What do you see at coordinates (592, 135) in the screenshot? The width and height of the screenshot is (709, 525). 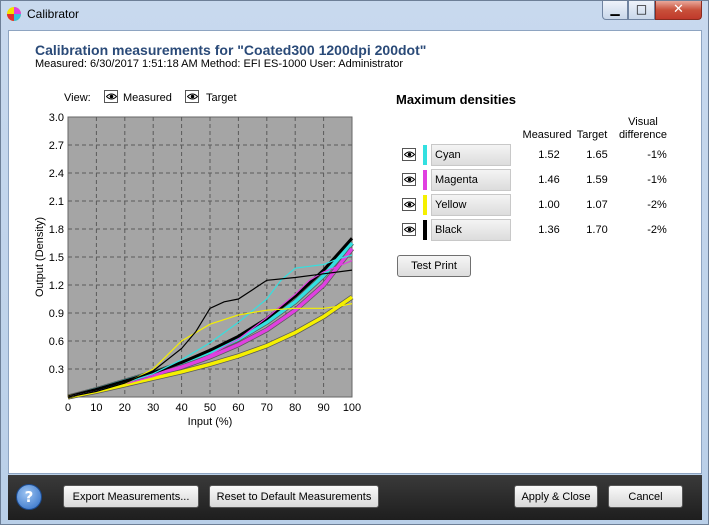 I see `col-header-target: Target` at bounding box center [592, 135].